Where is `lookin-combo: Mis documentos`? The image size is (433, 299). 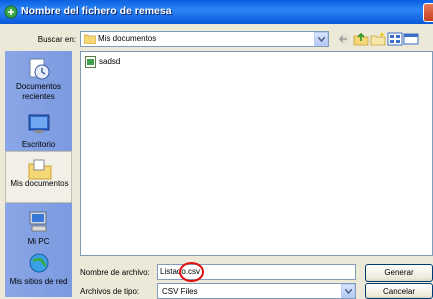 lookin-combo: Mis documentos is located at coordinates (204, 39).